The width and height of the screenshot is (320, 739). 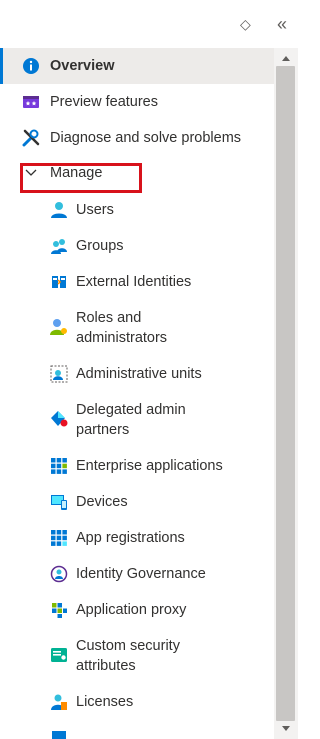 I want to click on collapse-menu-icon: «, so click(x=282, y=24).